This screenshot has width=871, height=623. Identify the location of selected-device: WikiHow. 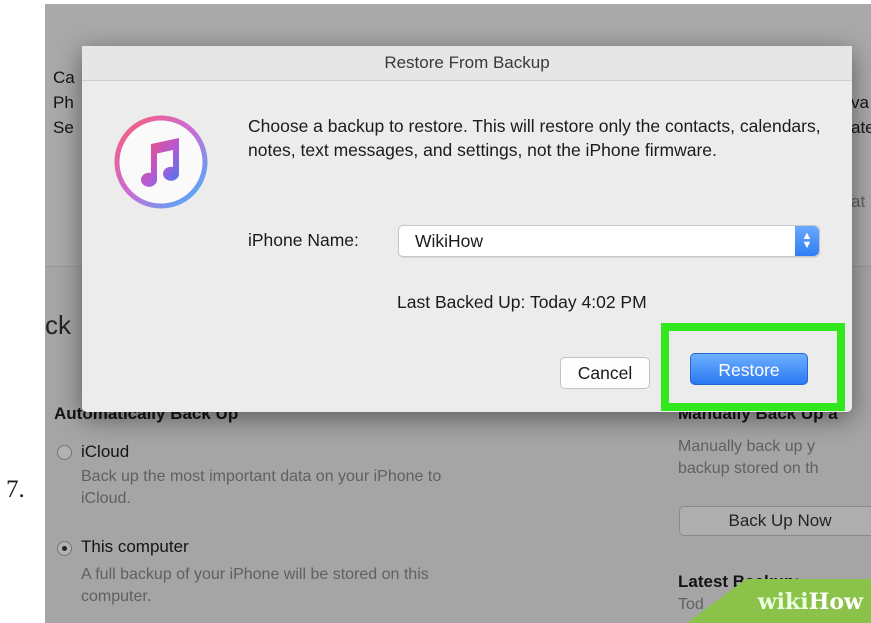
(449, 241).